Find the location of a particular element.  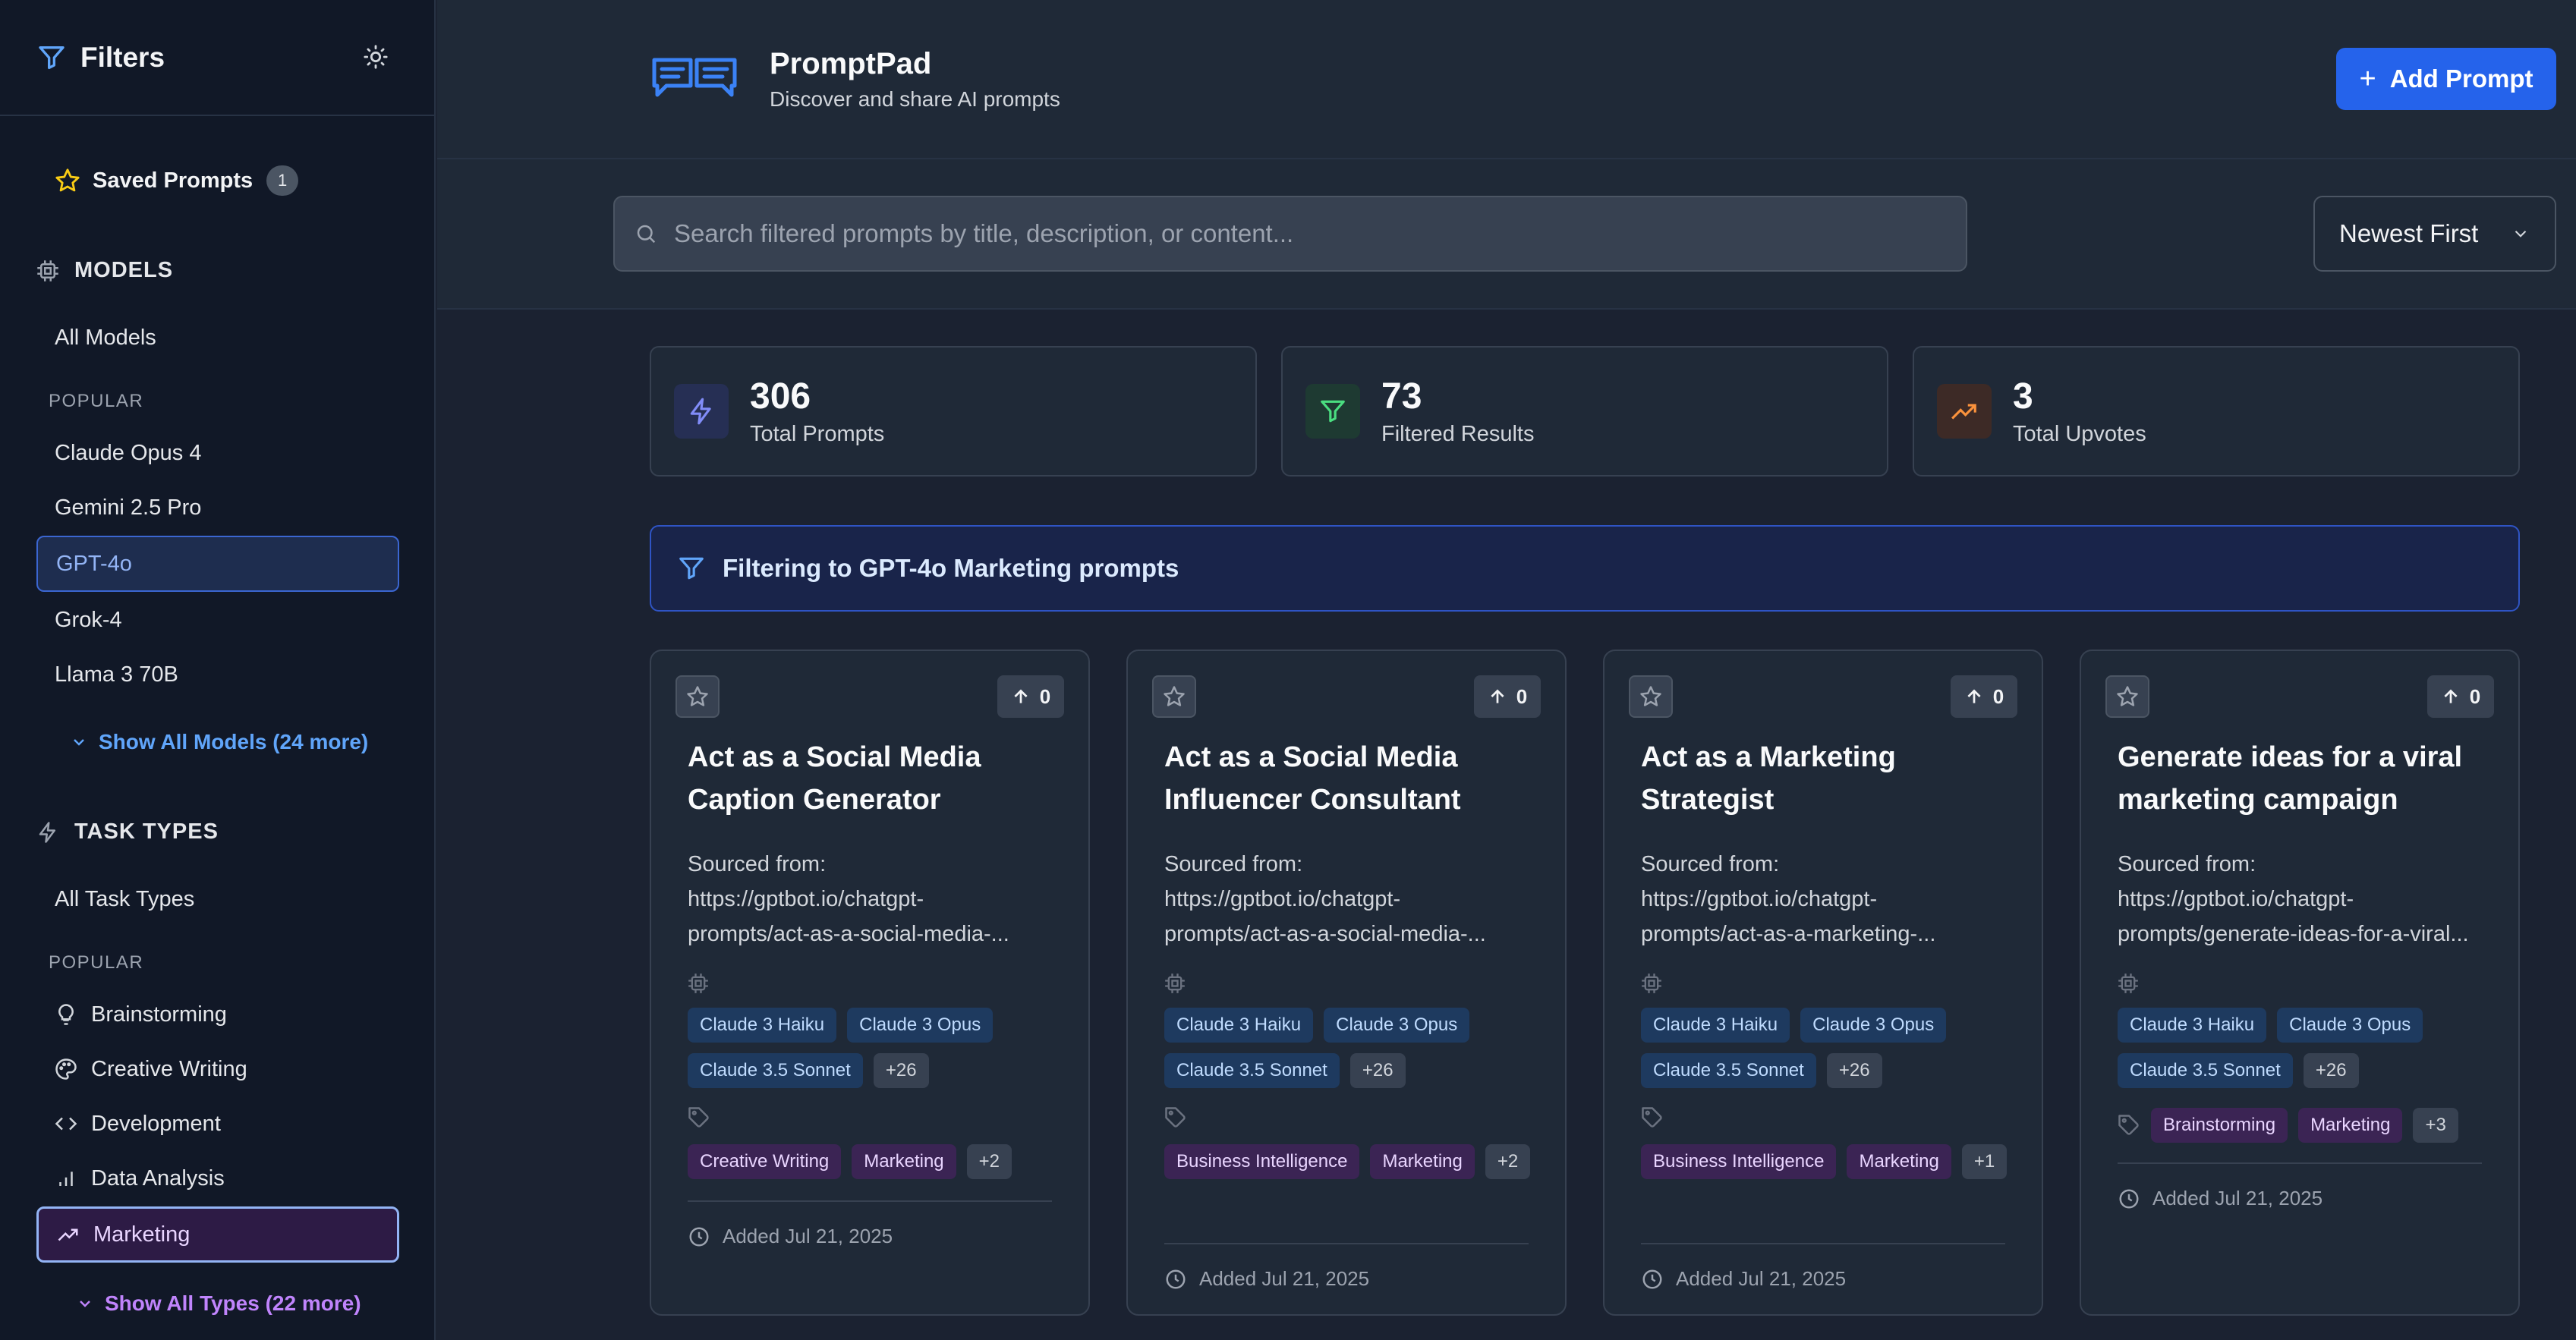

models-popular-label: POPULAR is located at coordinates (96, 401).